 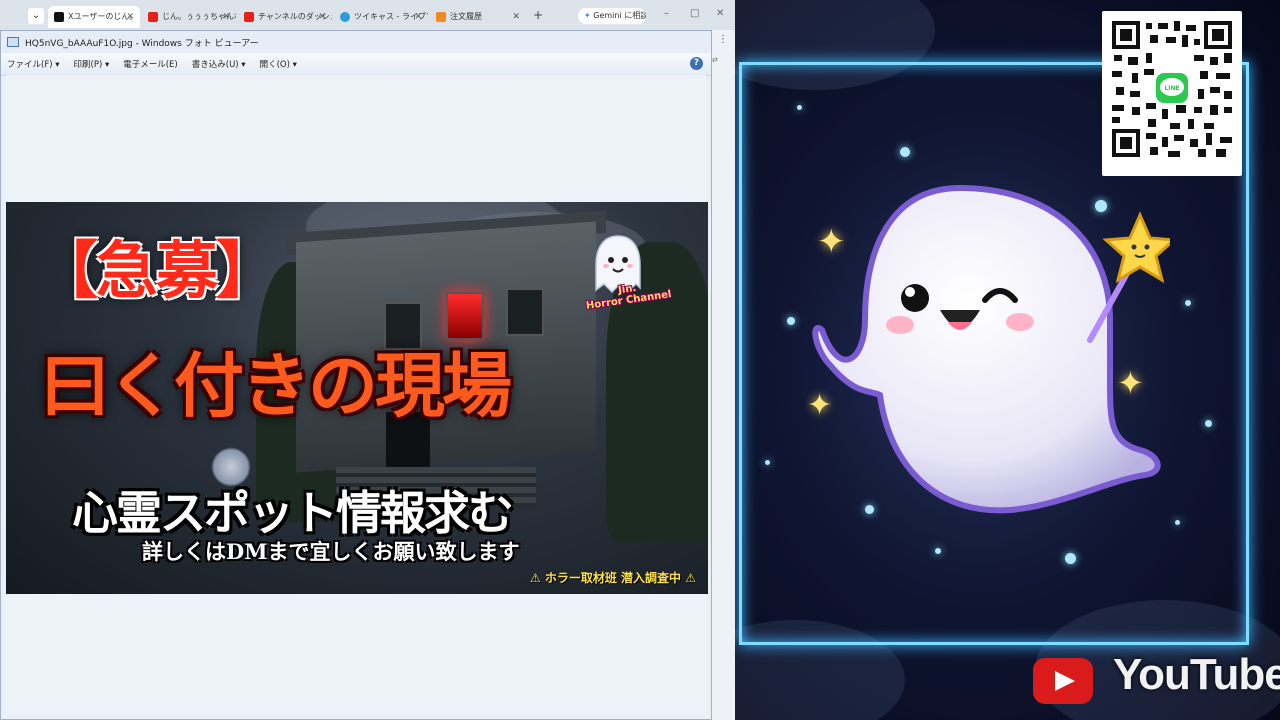 What do you see at coordinates (356, 42) in the screenshot?
I see `viewer-title-bar: HQ5nVG_bAAAuF1O.jpg - Windows フォト ビューアー` at bounding box center [356, 42].